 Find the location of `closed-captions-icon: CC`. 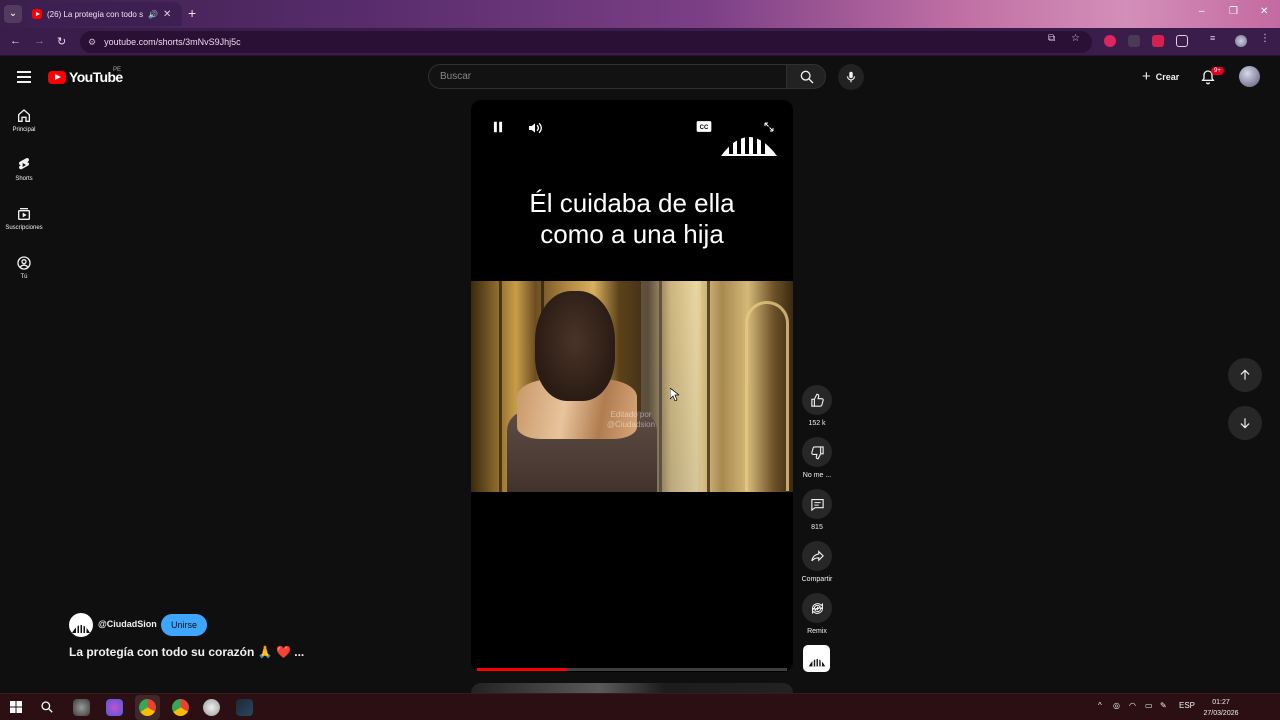

closed-captions-icon: CC is located at coordinates (704, 126).